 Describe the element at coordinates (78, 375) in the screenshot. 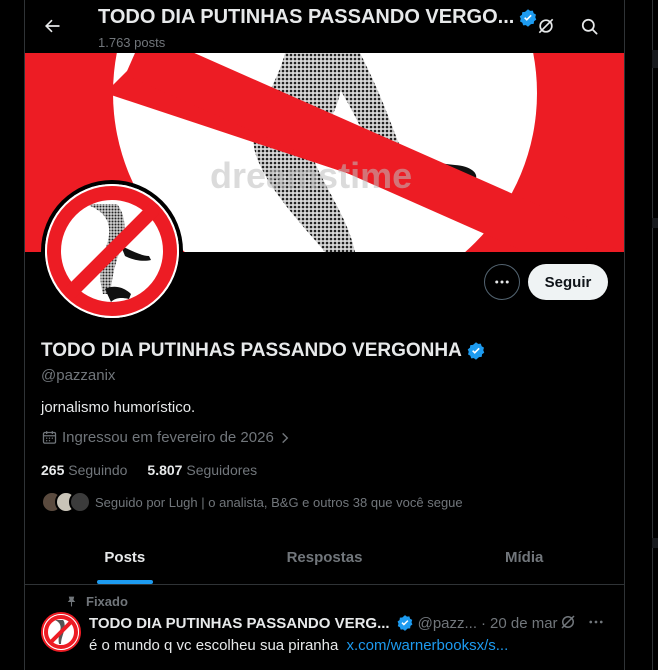

I see `profile-handle: @pazzanix` at that location.